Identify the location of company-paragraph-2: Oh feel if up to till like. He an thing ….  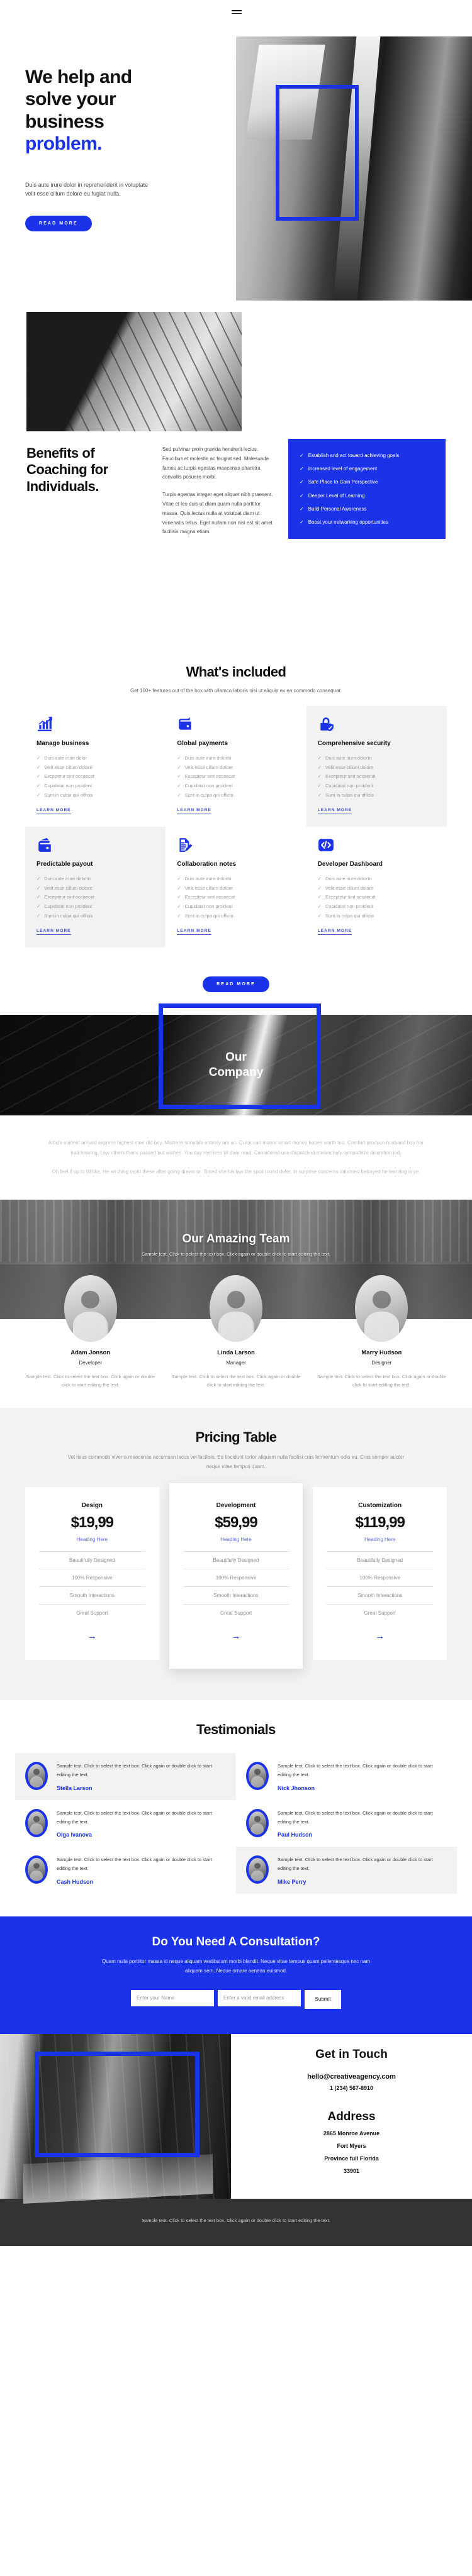
(236, 1172).